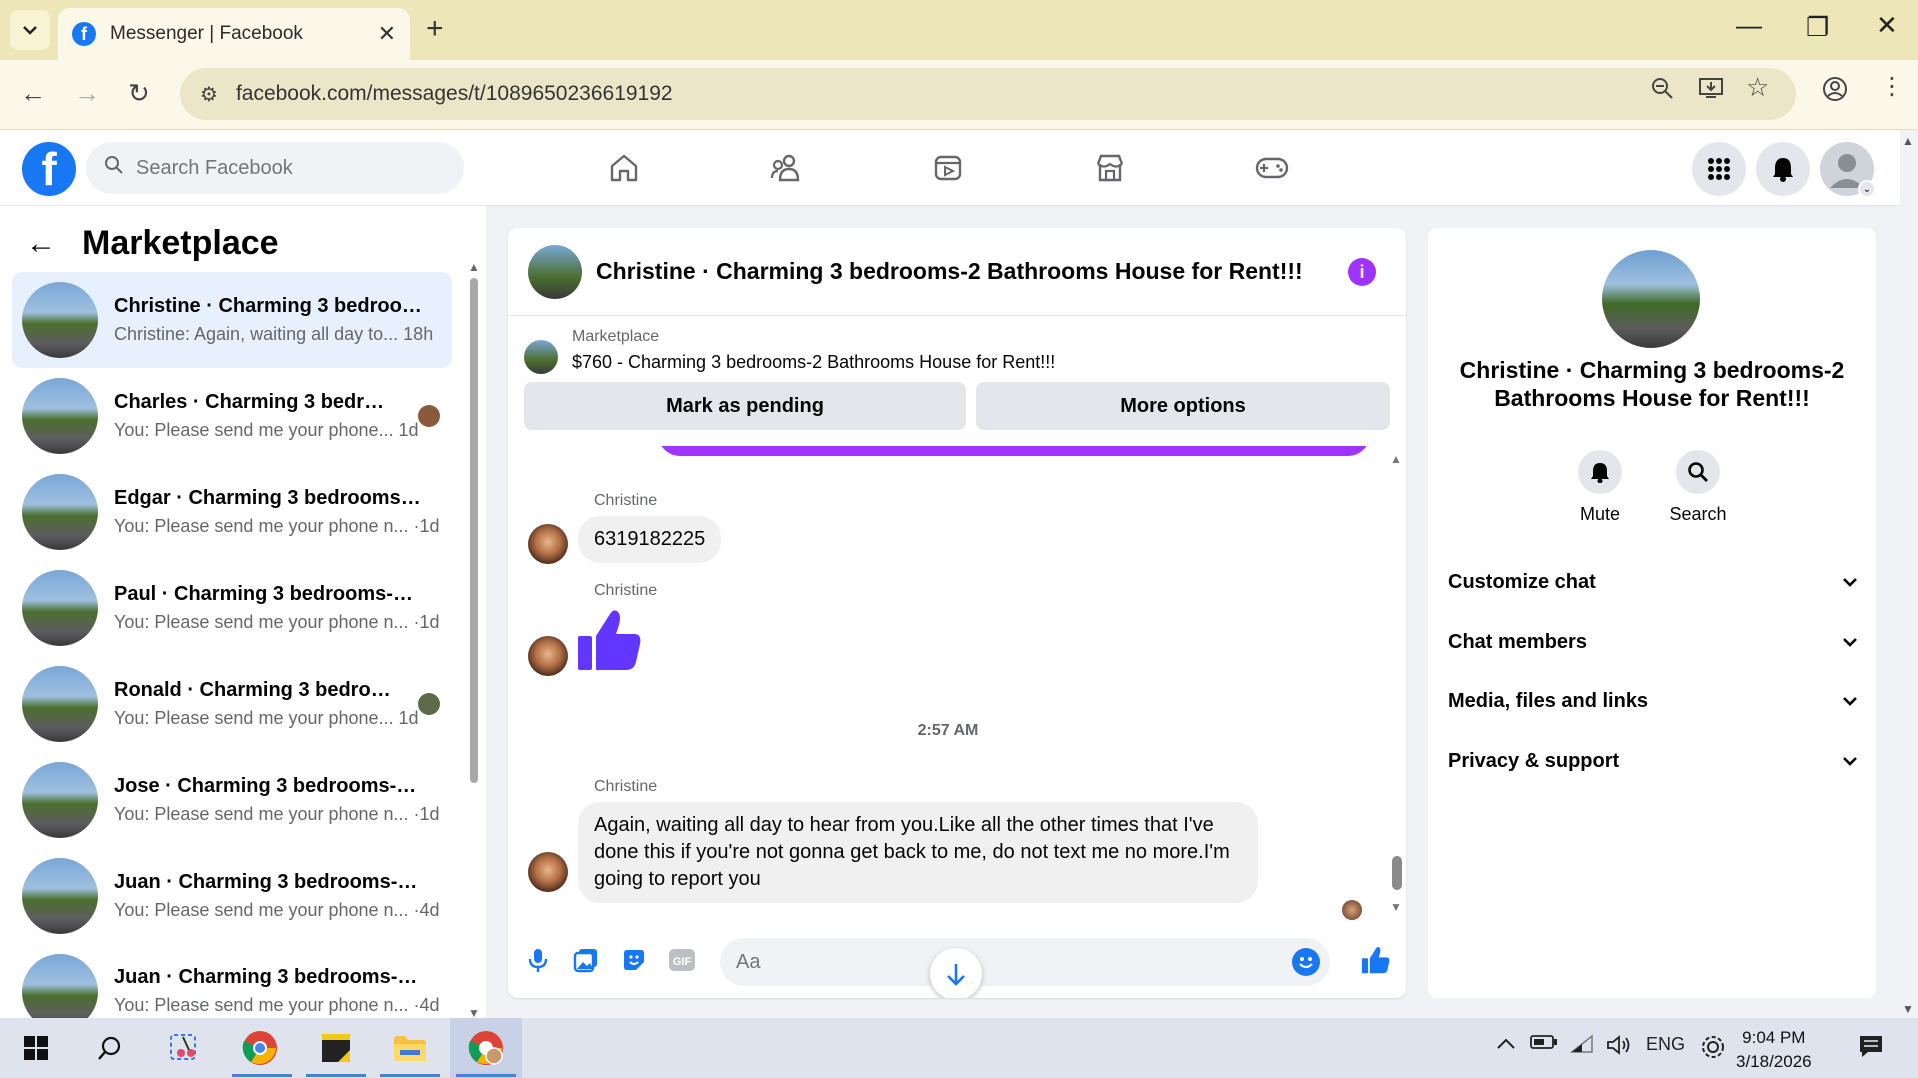 The width and height of the screenshot is (1918, 1078). What do you see at coordinates (956, 973) in the screenshot?
I see `scroll-to-bottom-button` at bounding box center [956, 973].